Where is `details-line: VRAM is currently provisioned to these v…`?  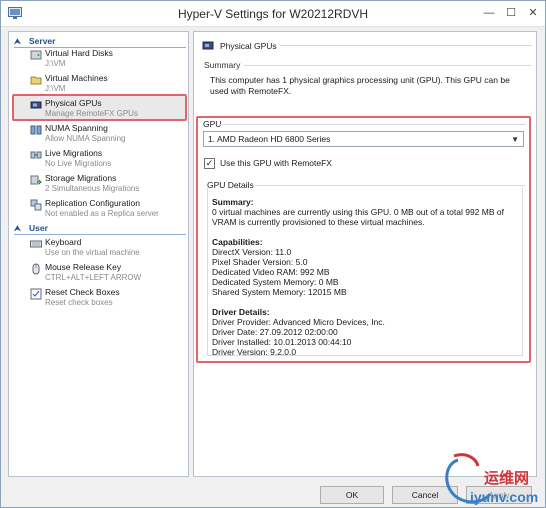 details-line: VRAM is currently provisioned to these v… is located at coordinates (318, 222).